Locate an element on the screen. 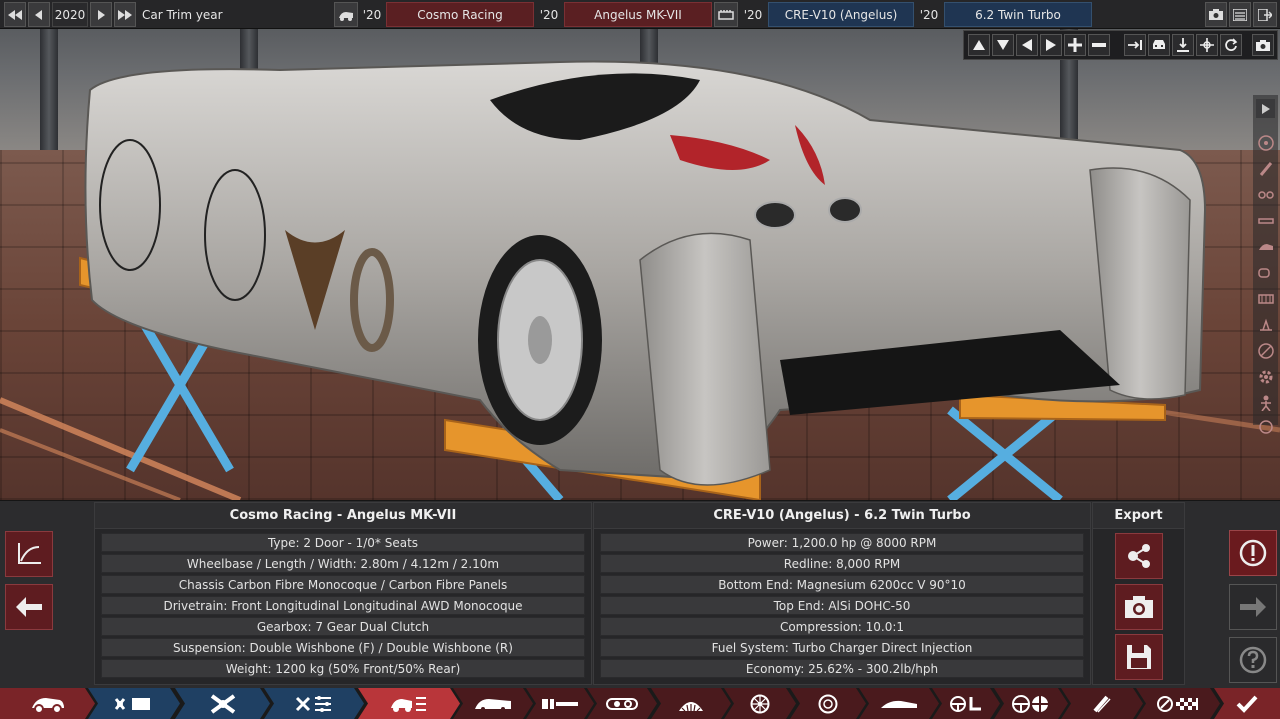 This screenshot has width=1280, height=719. year-field: 2020 is located at coordinates (70, 14).